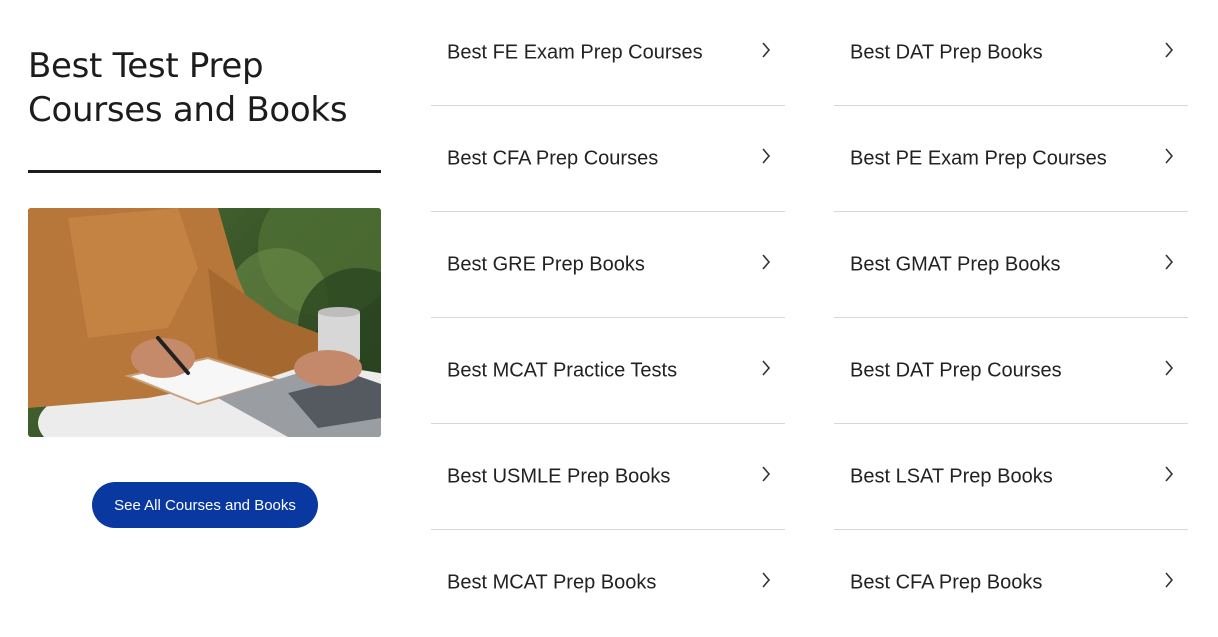 This screenshot has width=1218, height=637. I want to click on link-item: Best GMAT Prep Books, so click(1011, 265).